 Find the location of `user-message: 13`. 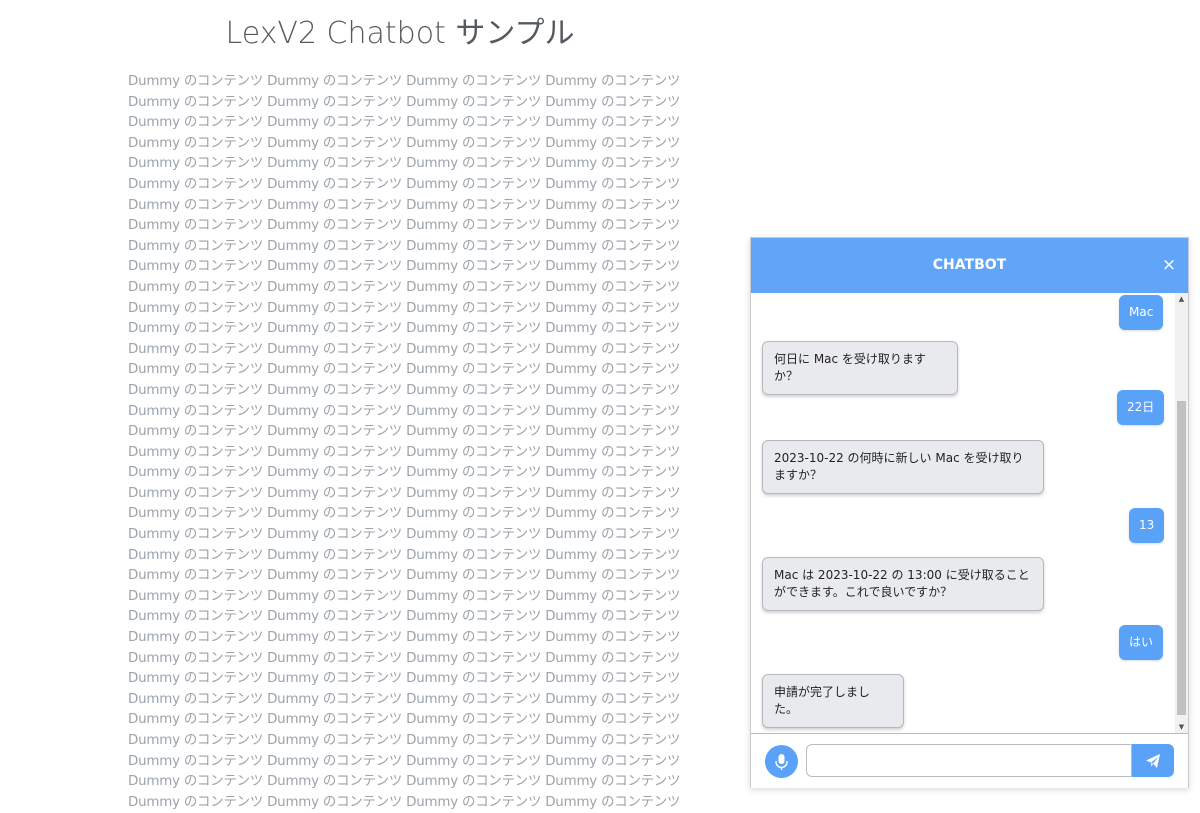

user-message: 13 is located at coordinates (1147, 525).